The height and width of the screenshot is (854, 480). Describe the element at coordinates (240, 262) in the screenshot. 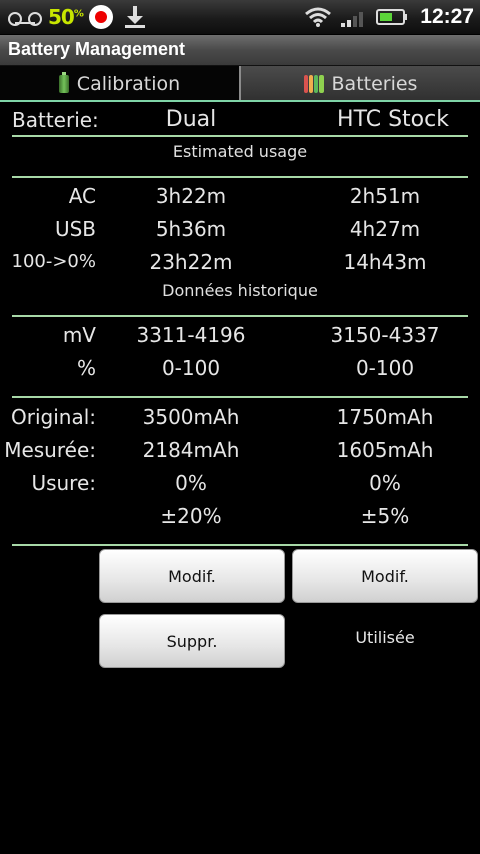

I see `usage-row-discharge: 100->0% 23h22m 14h43m` at that location.